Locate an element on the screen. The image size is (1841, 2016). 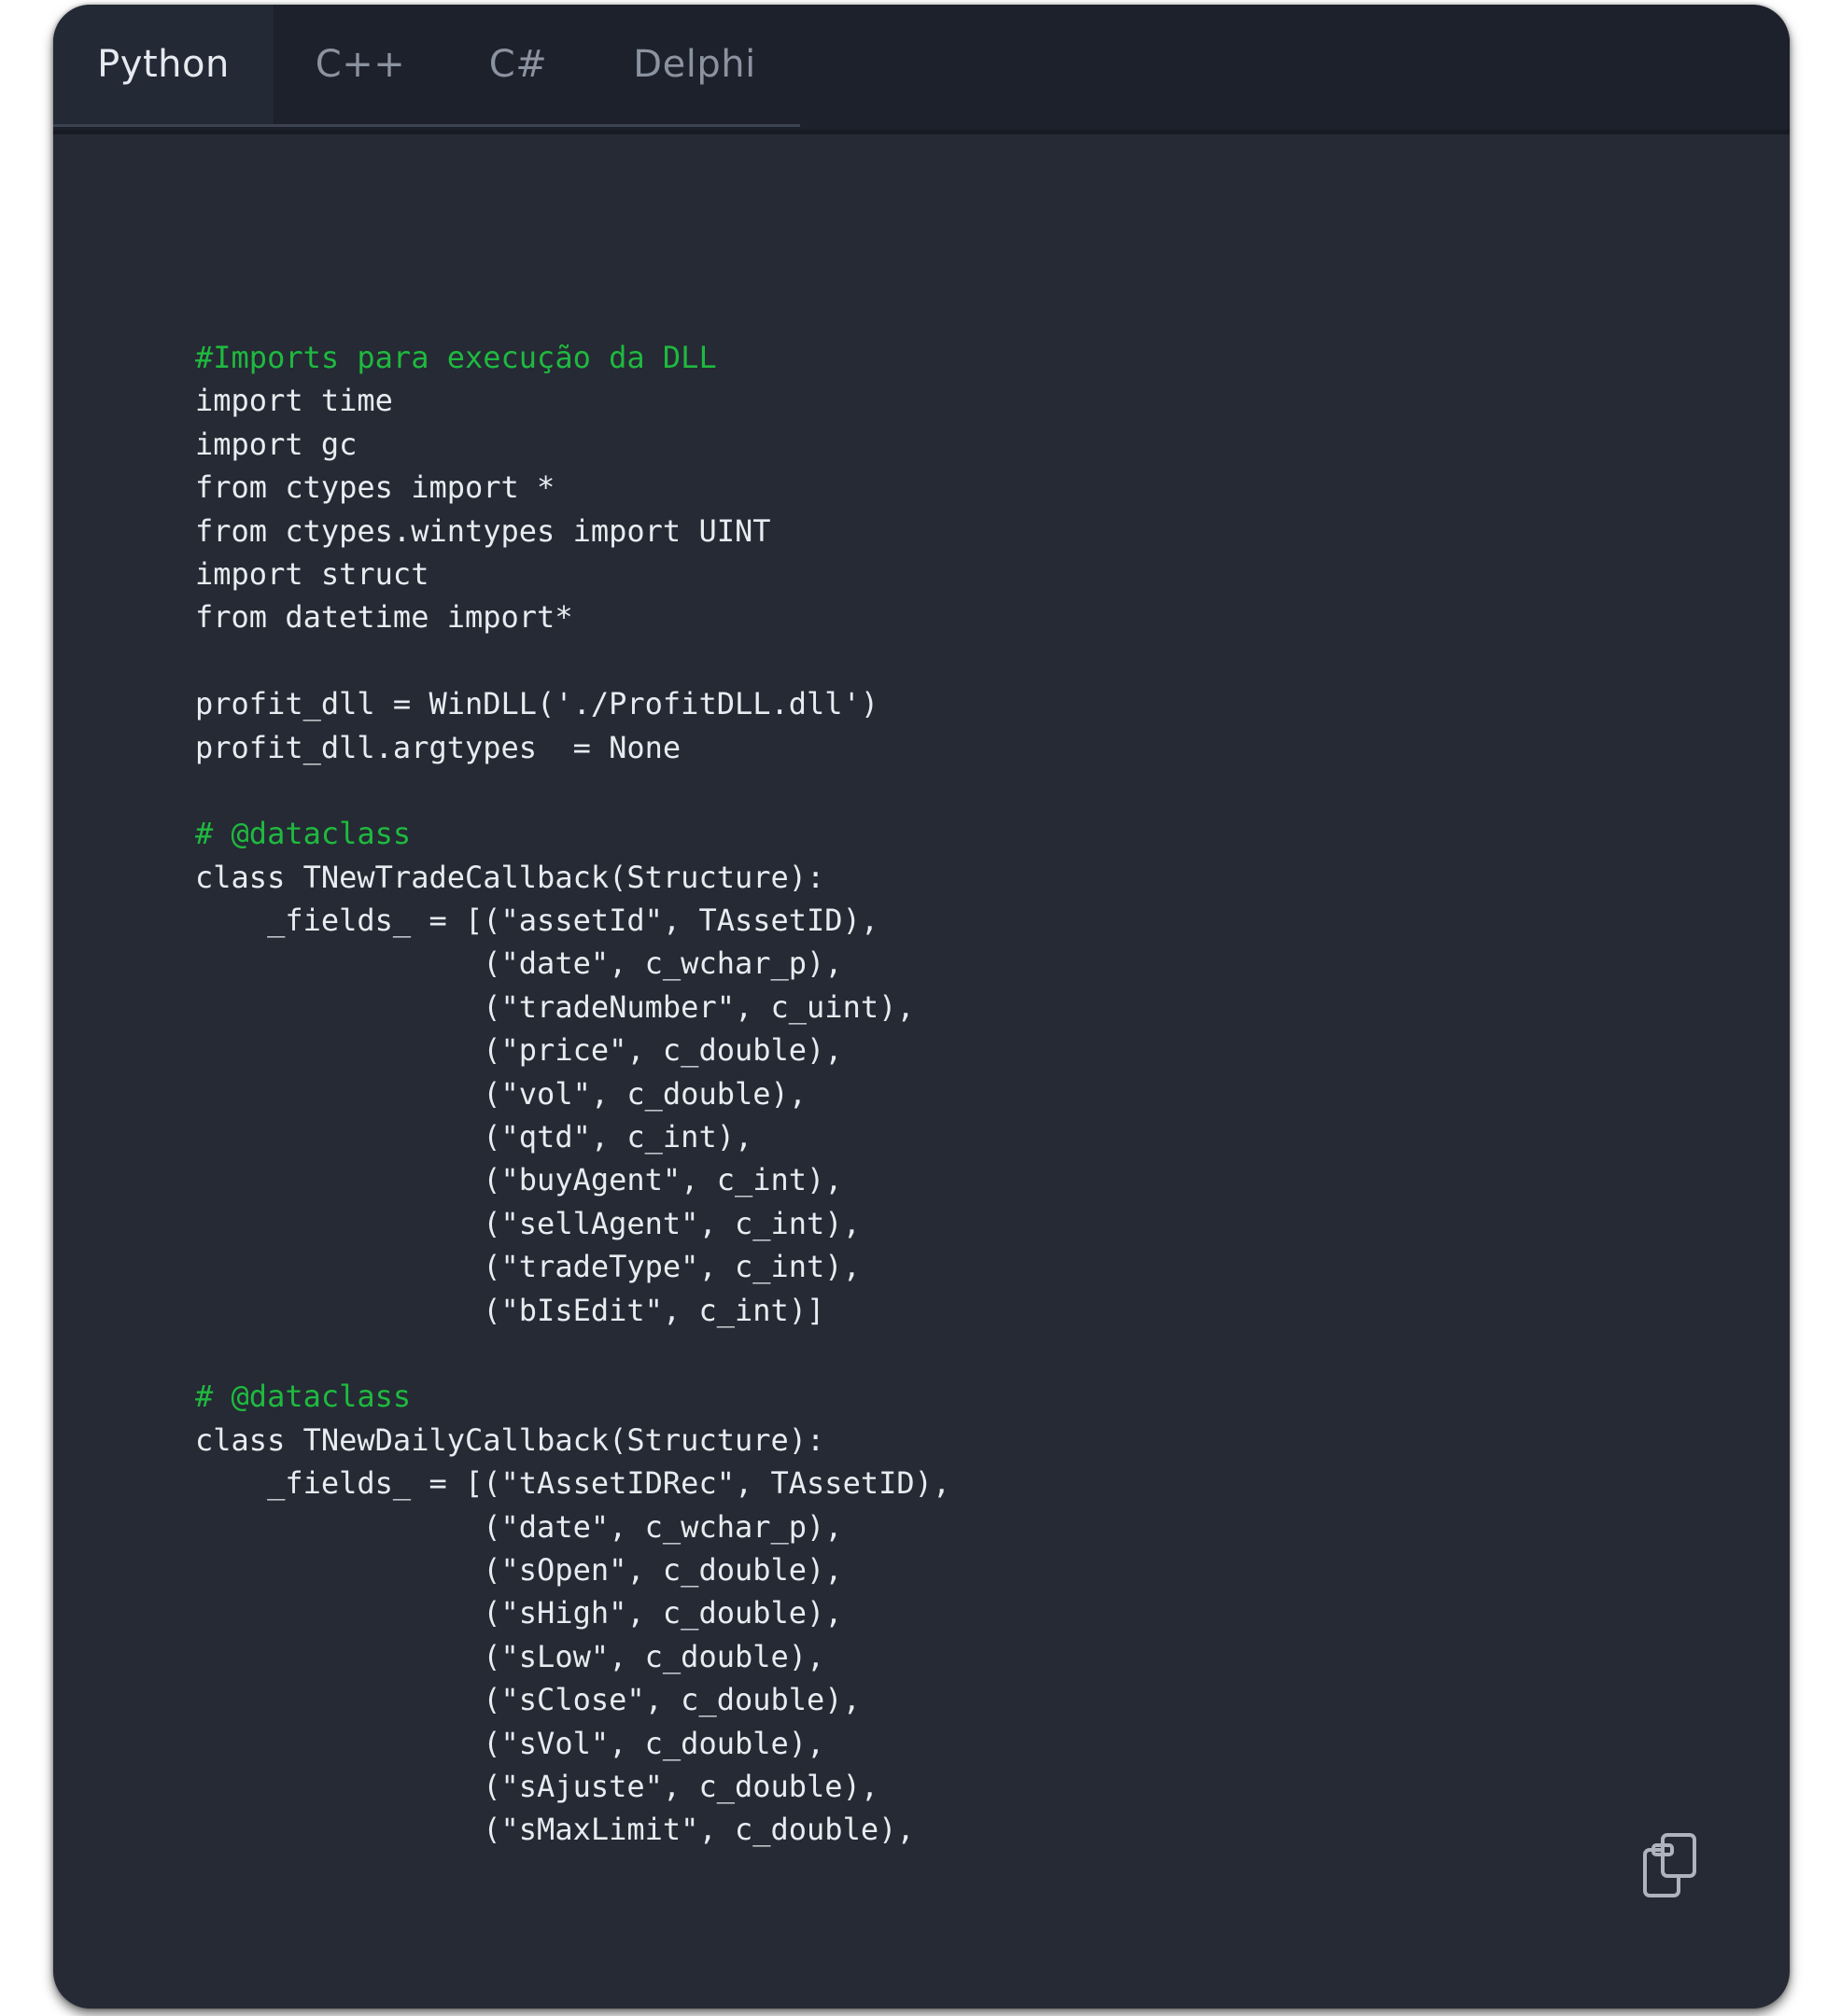
language-tabs: Python C++ C# Delphi is located at coordinates (426, 66).